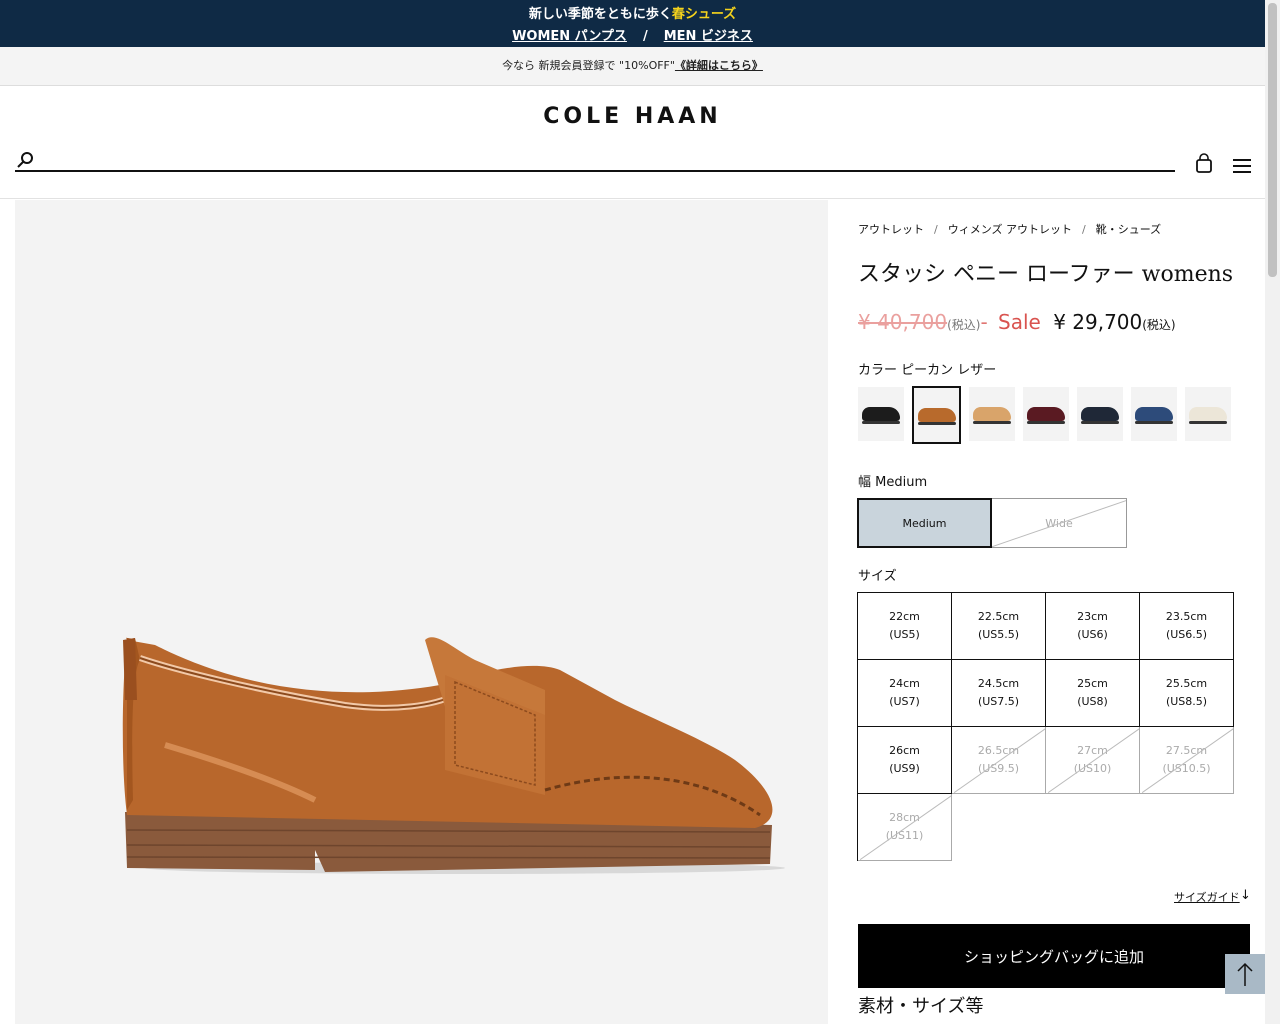 This screenshot has height=1024, width=1280. I want to click on size-us: (US11), so click(904, 835).